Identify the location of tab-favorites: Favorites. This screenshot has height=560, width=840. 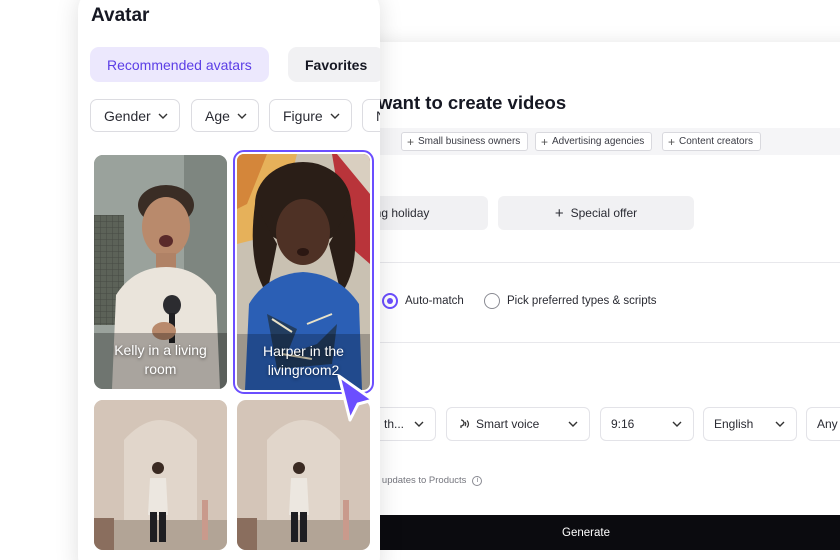
(334, 64).